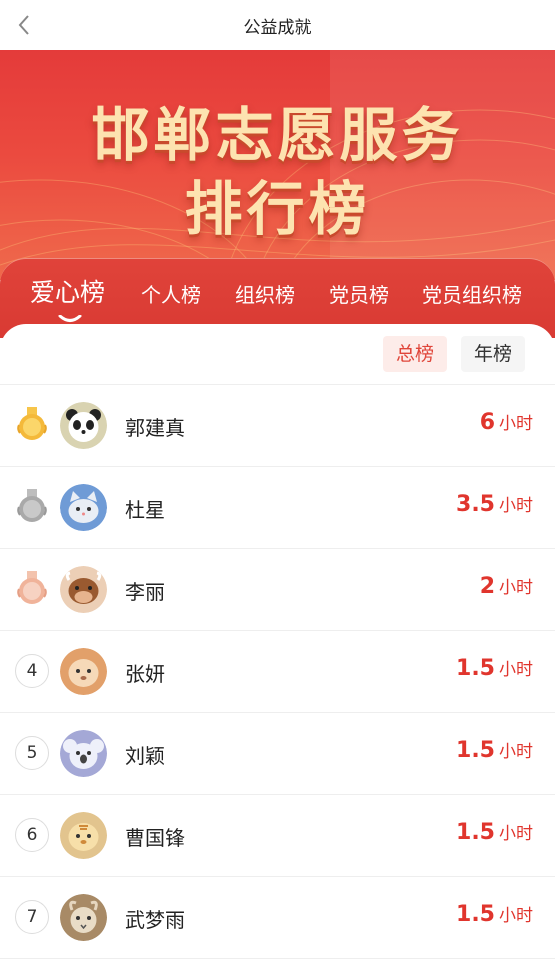  What do you see at coordinates (277, 671) in the screenshot?
I see `list-item: 4 张妍 1.5 小时` at bounding box center [277, 671].